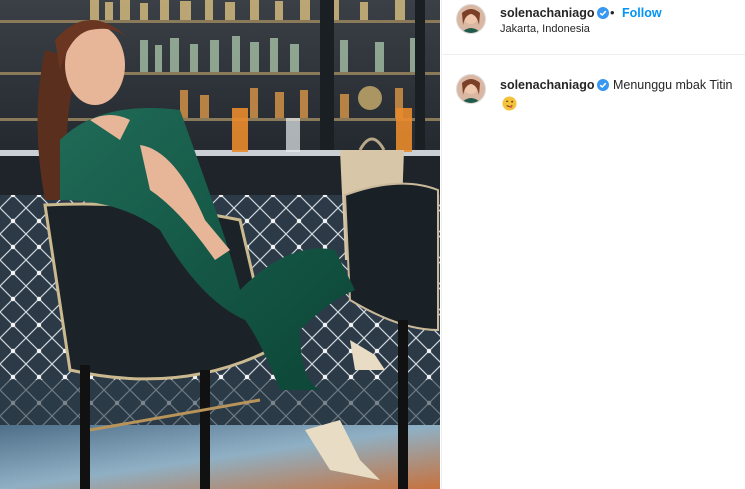  I want to click on username-link: solenachaniago, so click(555, 14).